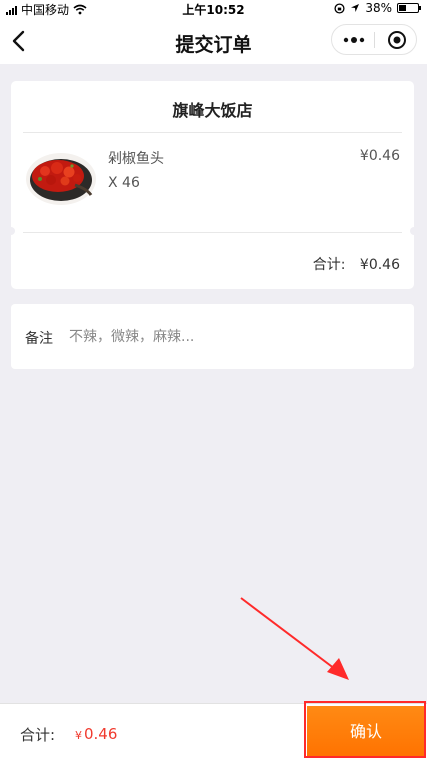 This screenshot has height=759, width=427. Describe the element at coordinates (212, 110) in the screenshot. I see `shop-name: 旗峰大饭店` at that location.